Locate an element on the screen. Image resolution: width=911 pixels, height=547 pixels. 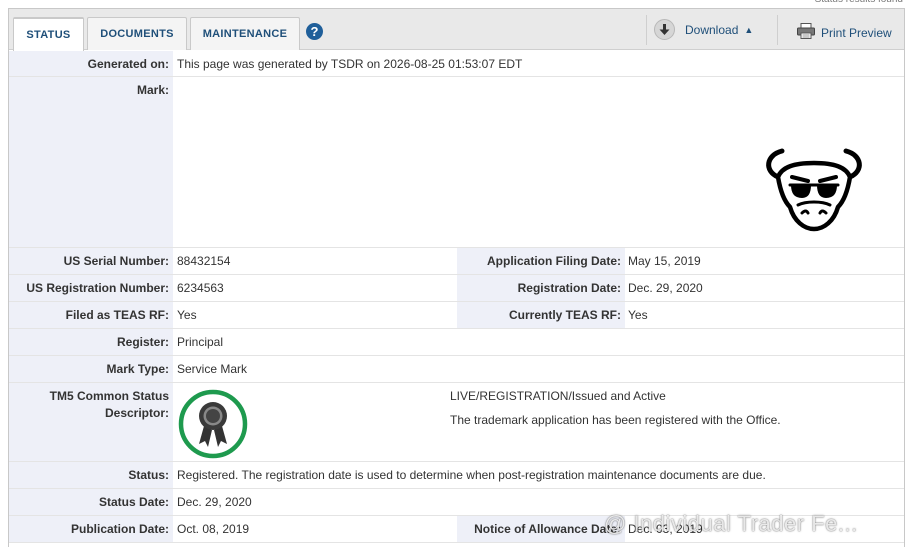
registered-badge-icon is located at coordinates (213, 425).